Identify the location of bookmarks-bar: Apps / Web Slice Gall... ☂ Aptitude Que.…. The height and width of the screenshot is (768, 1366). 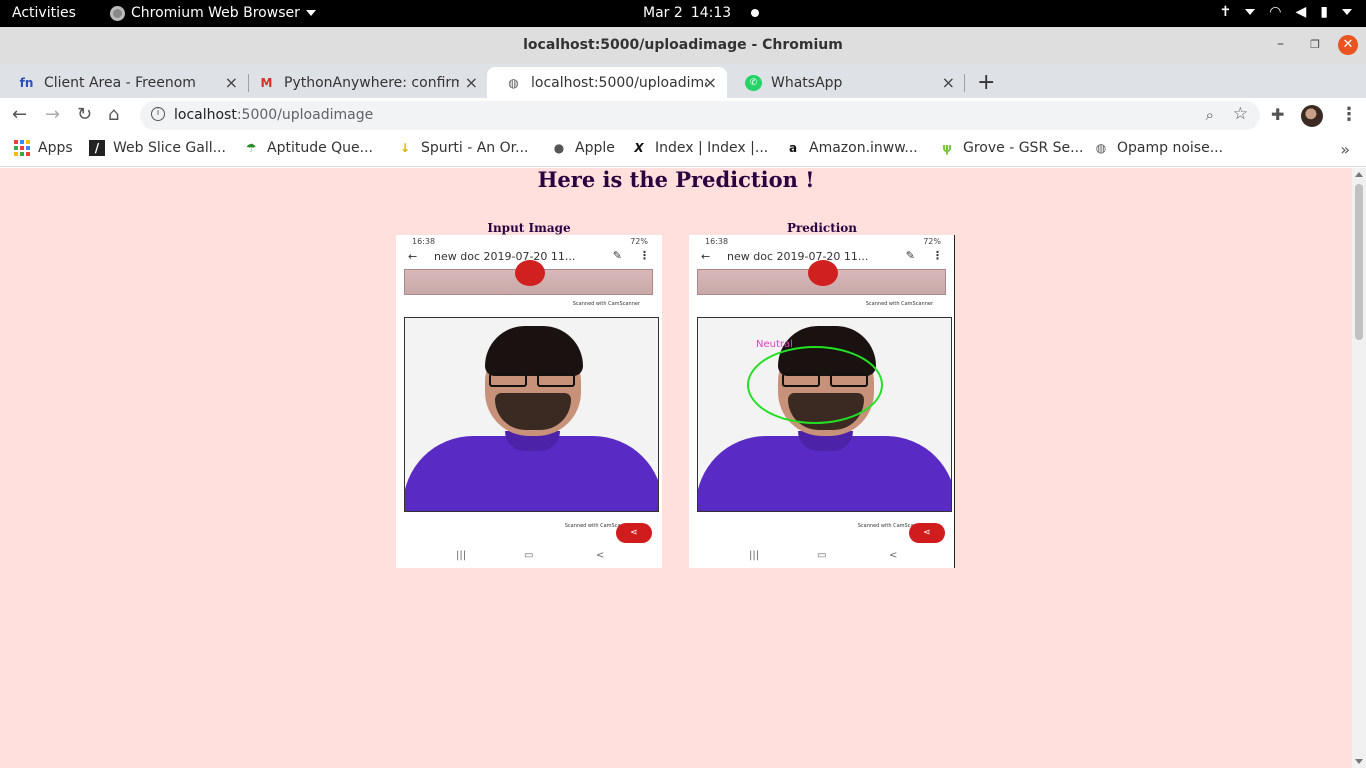
(683, 150).